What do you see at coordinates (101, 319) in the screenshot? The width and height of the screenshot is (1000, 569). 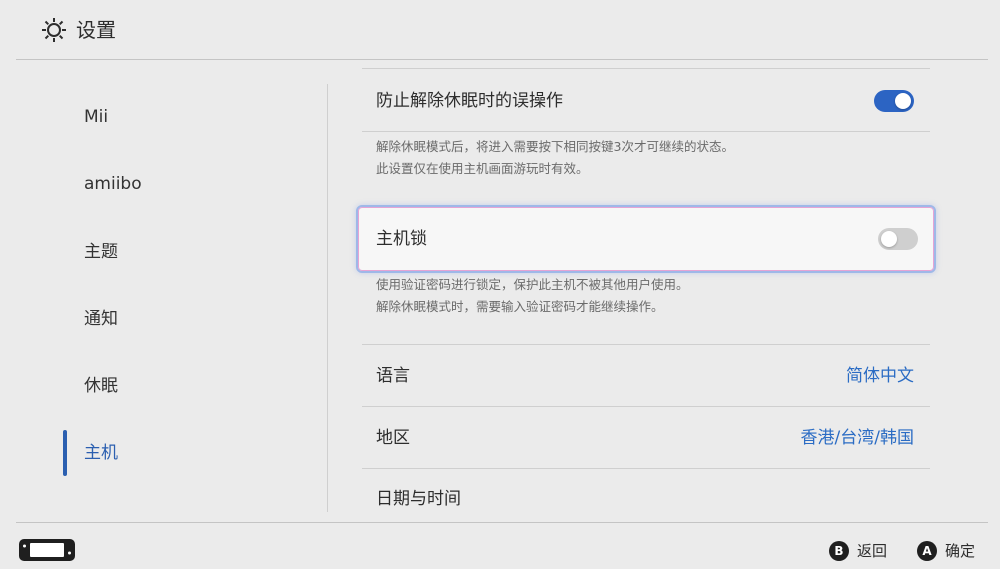 I see `sidebar-item-notifications: 通知` at bounding box center [101, 319].